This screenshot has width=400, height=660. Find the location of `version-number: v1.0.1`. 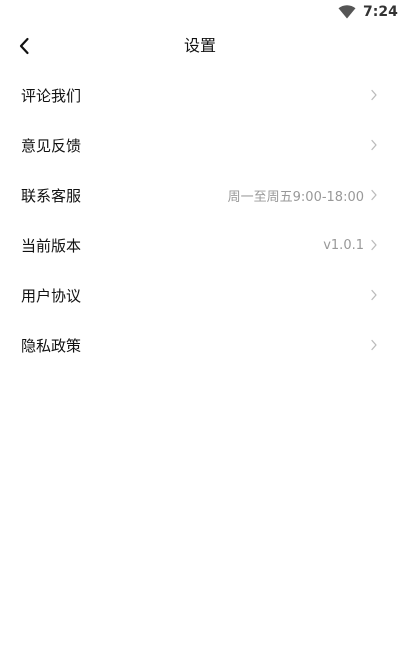

version-number: v1.0.1 is located at coordinates (343, 245).